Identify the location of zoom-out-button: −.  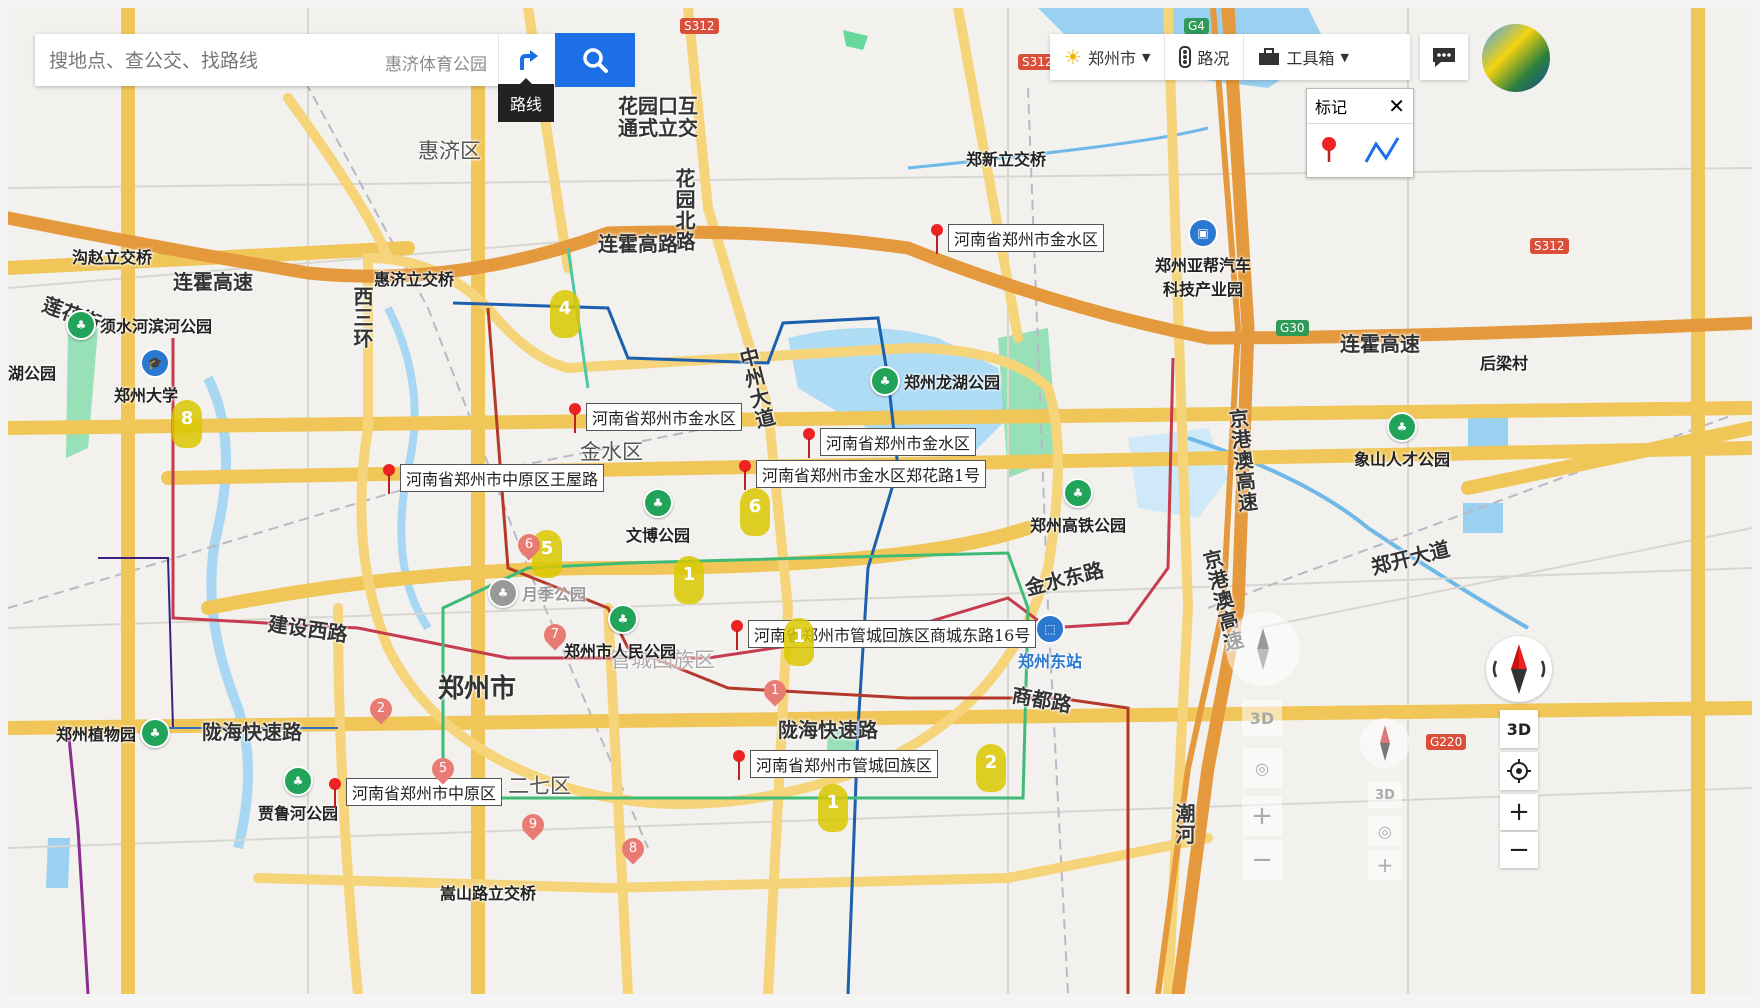
(1519, 850).